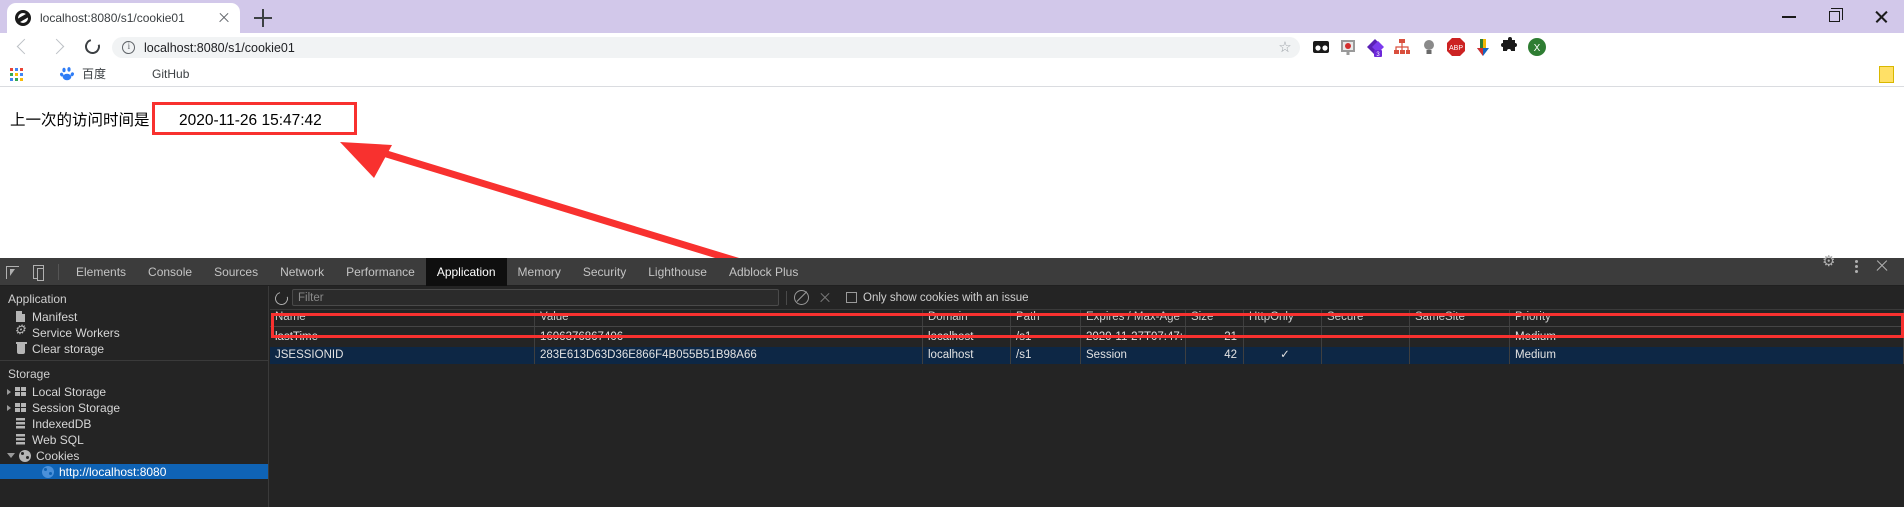  What do you see at coordinates (1133, 355) in the screenshot?
I see `cell-expires: Session` at bounding box center [1133, 355].